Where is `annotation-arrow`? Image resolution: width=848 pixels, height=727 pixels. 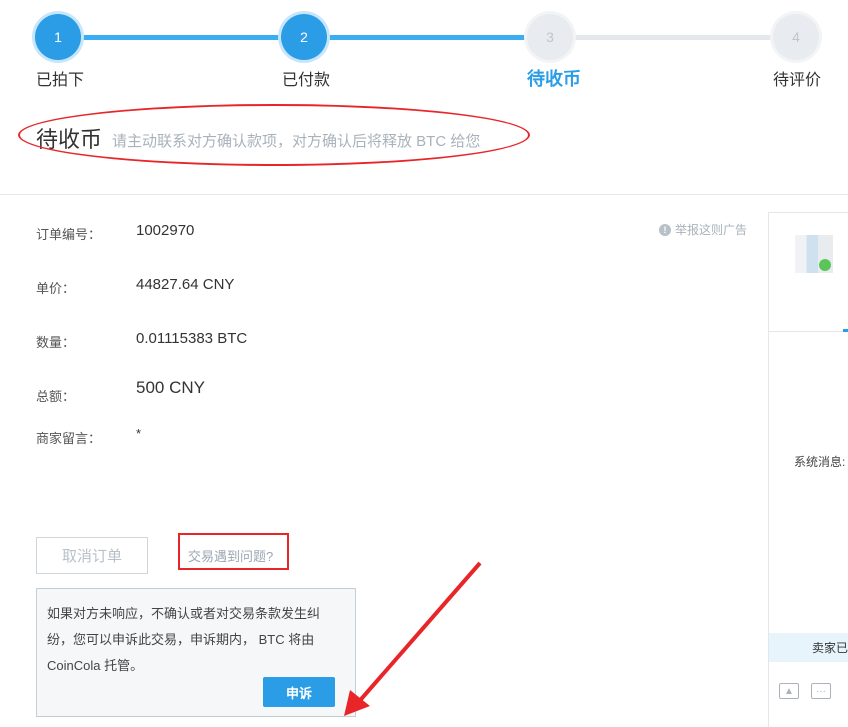
annotation-arrow is located at coordinates (413, 638).